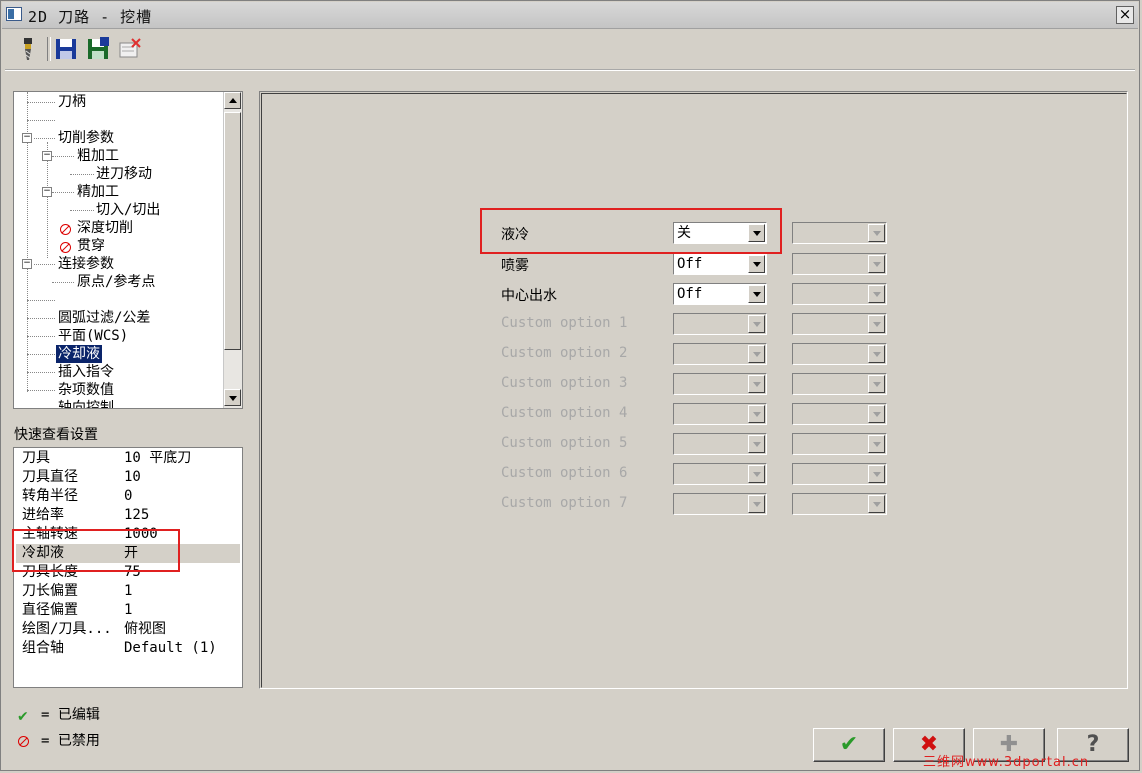 Image resolution: width=1142 pixels, height=773 pixels. I want to click on tree-item-canned-text: 插入指令, so click(86, 372).